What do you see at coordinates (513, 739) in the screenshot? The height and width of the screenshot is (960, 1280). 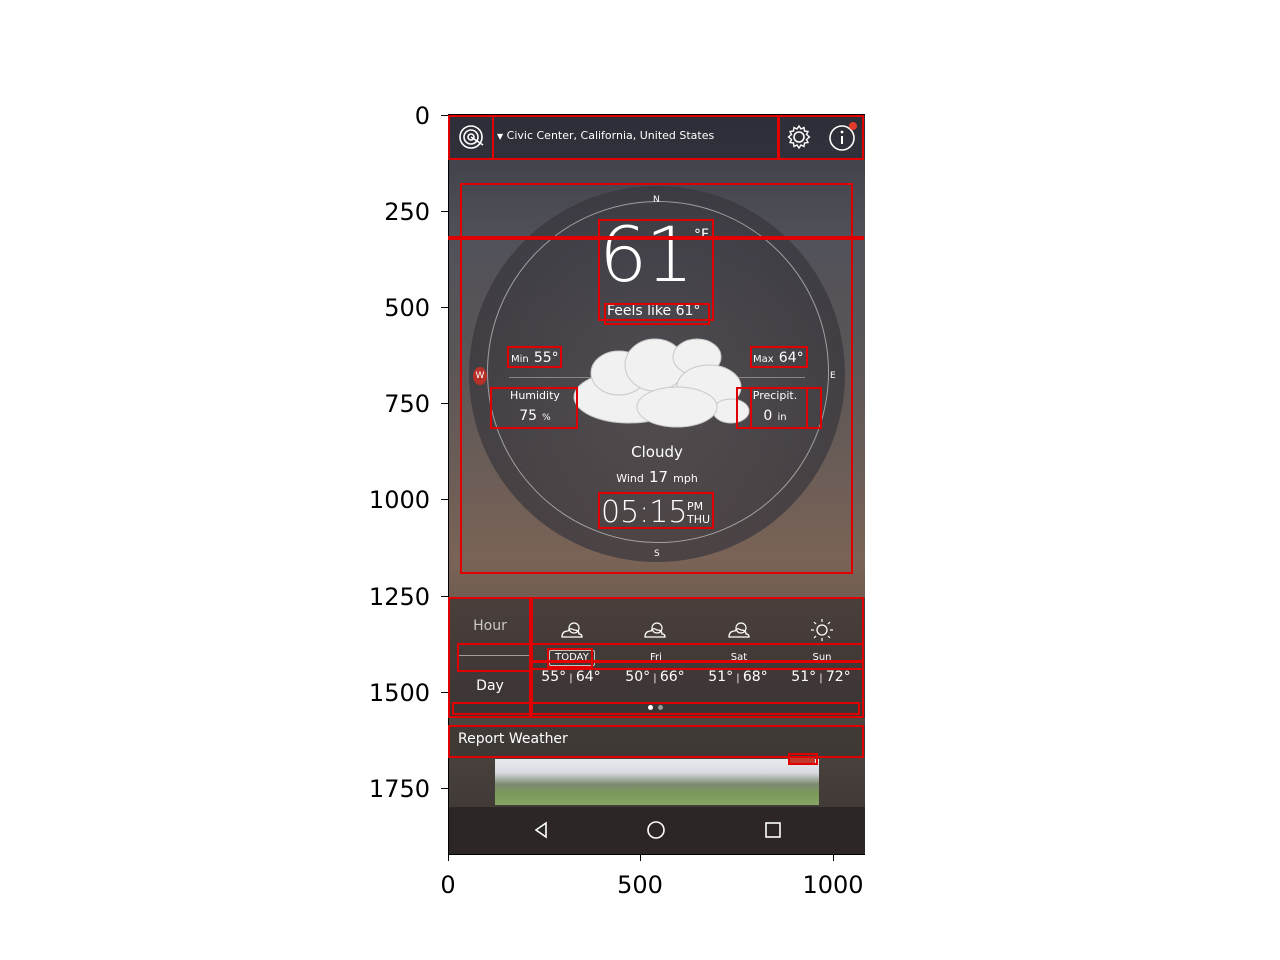 I see `report-weather-label: Report Weather` at bounding box center [513, 739].